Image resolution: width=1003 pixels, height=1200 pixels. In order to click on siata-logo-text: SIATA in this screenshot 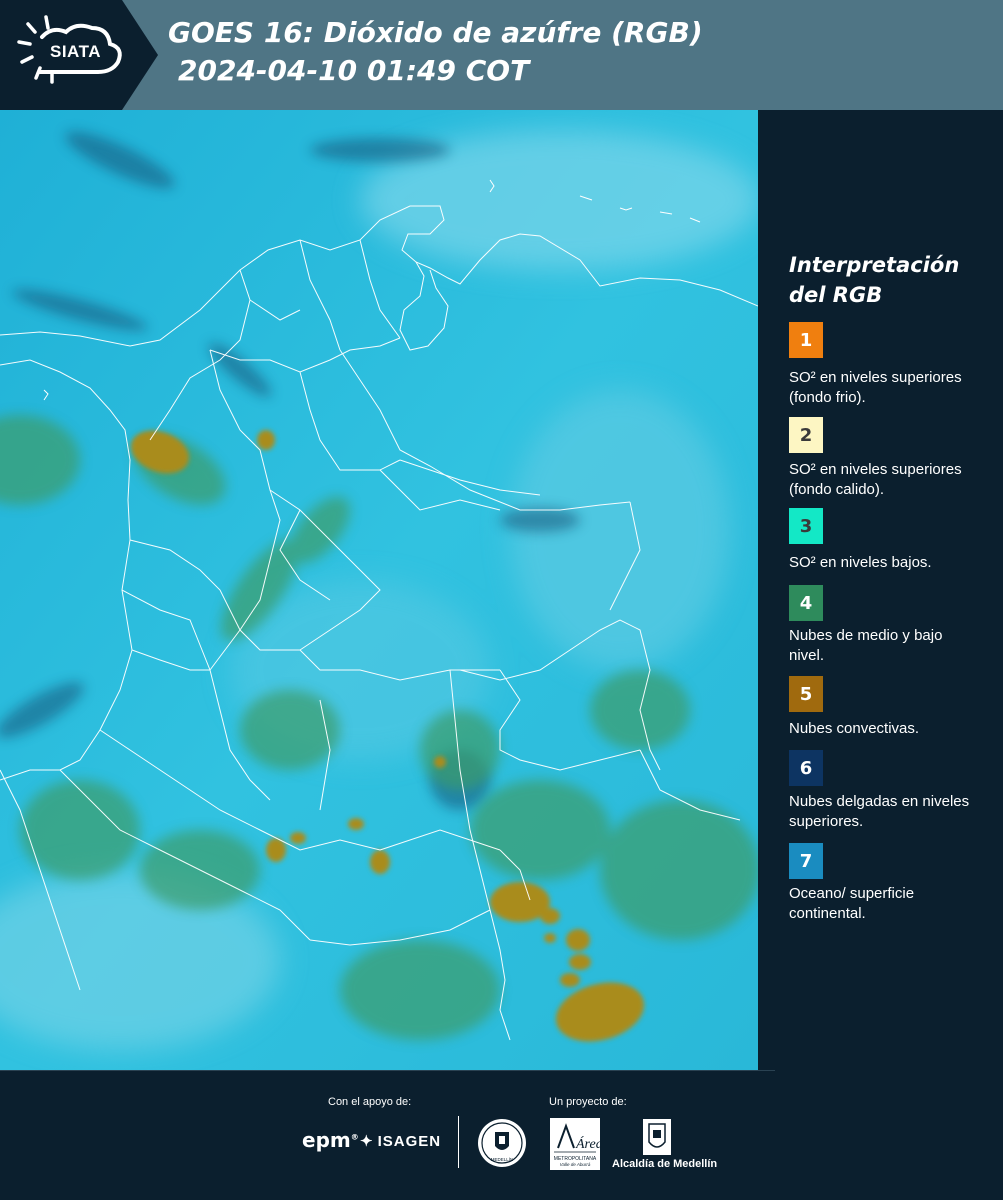, I will do `click(75, 51)`.